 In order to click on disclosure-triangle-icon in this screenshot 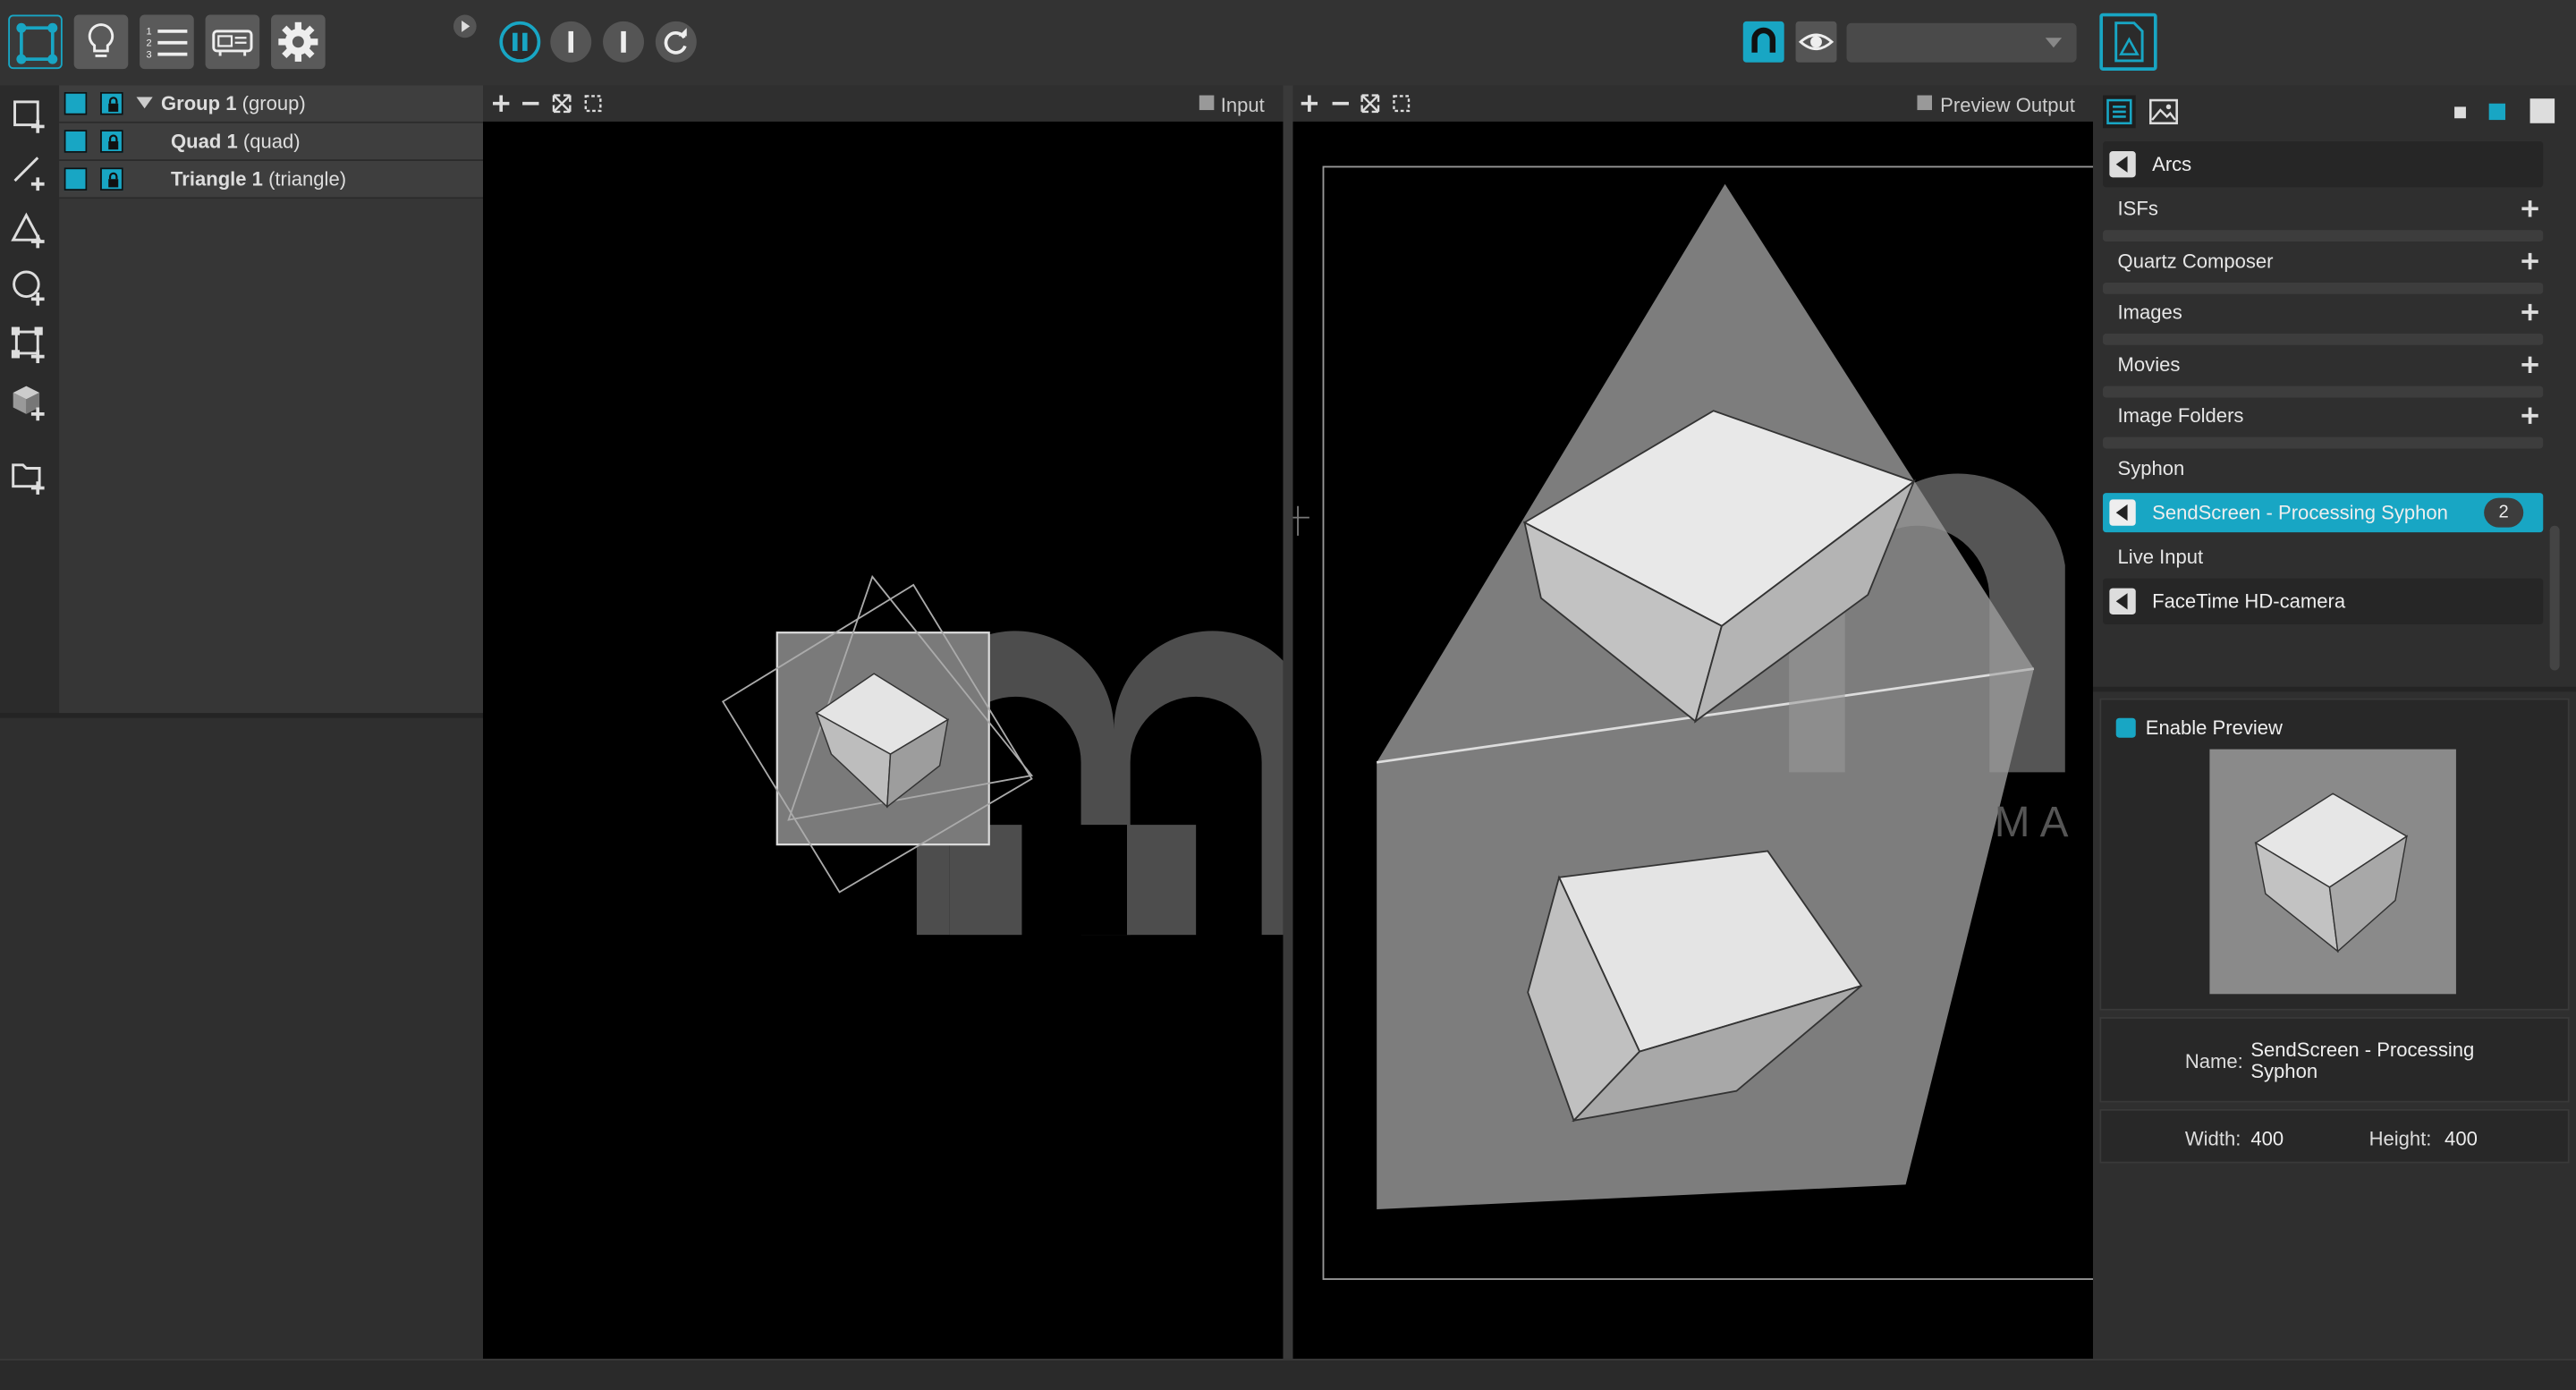, I will do `click(144, 103)`.